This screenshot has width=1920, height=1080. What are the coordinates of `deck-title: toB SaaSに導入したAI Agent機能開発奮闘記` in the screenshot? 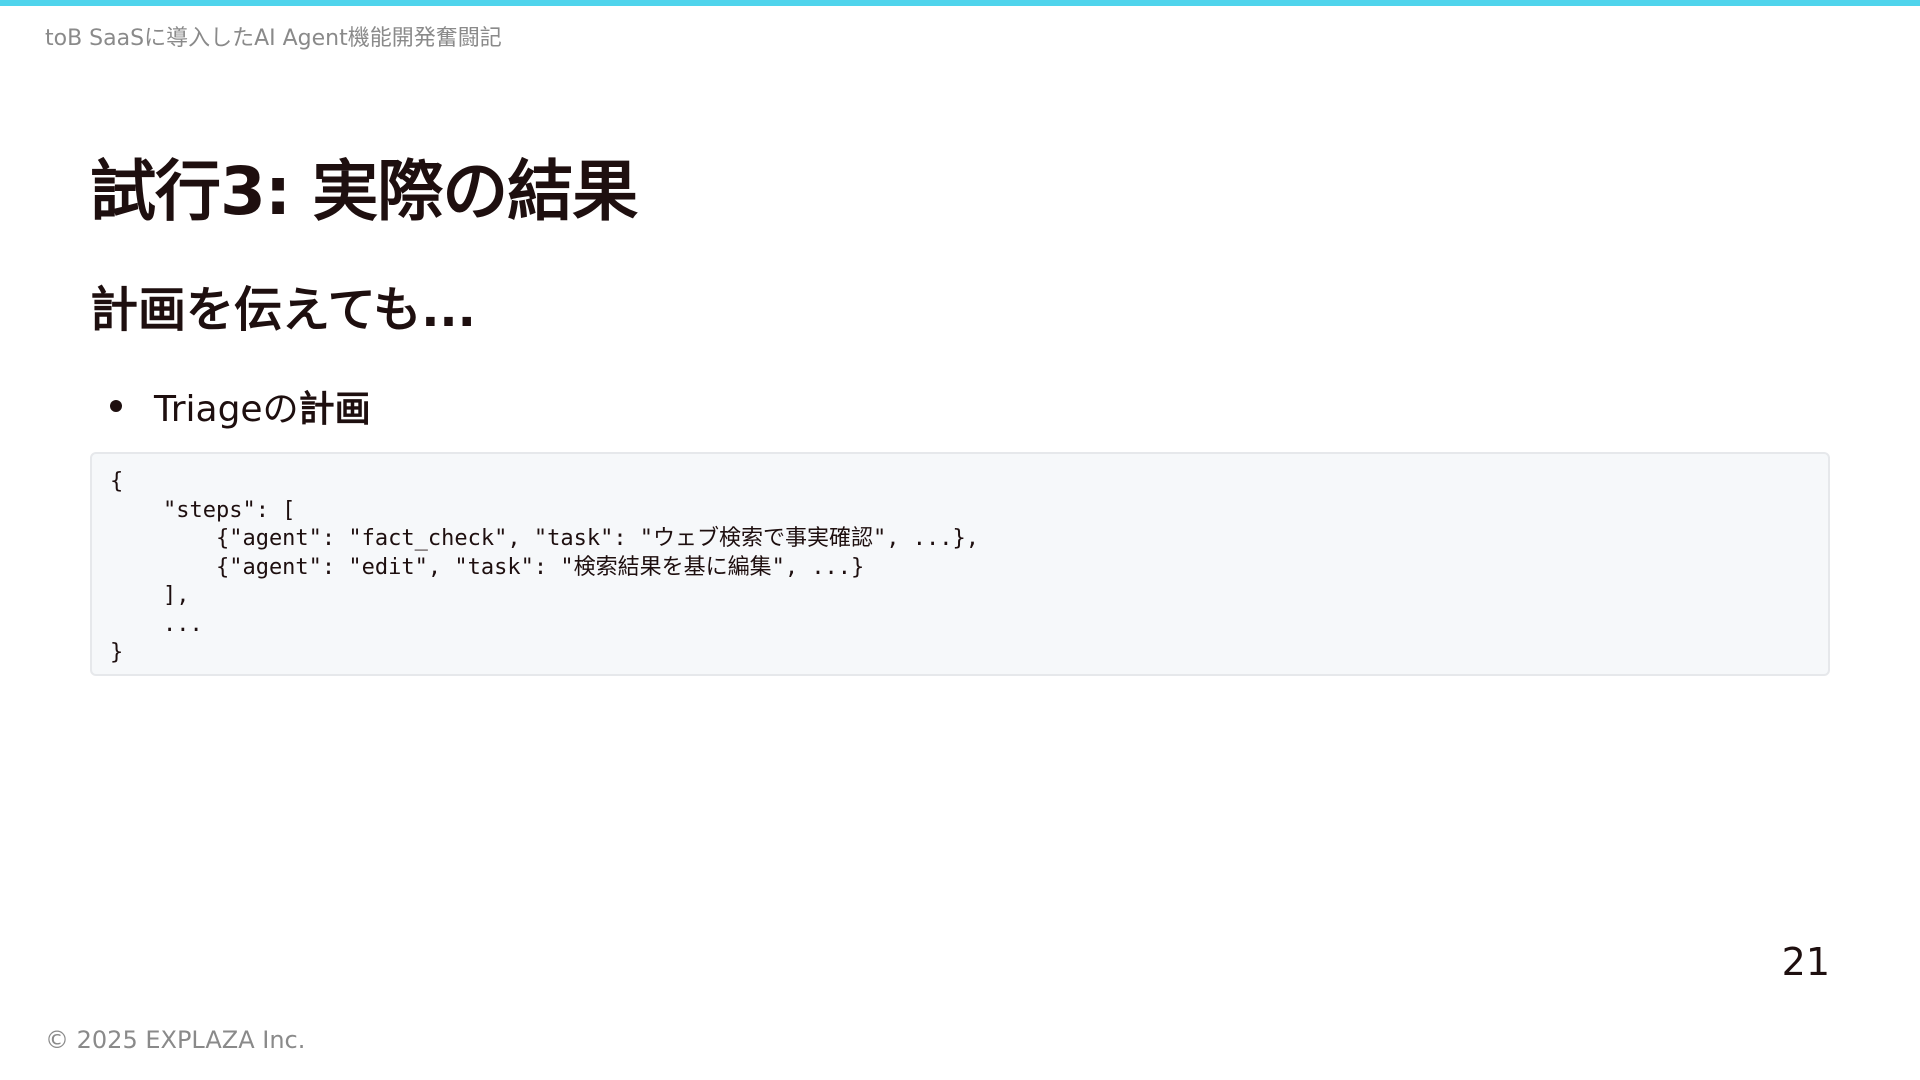 It's located at (273, 38).